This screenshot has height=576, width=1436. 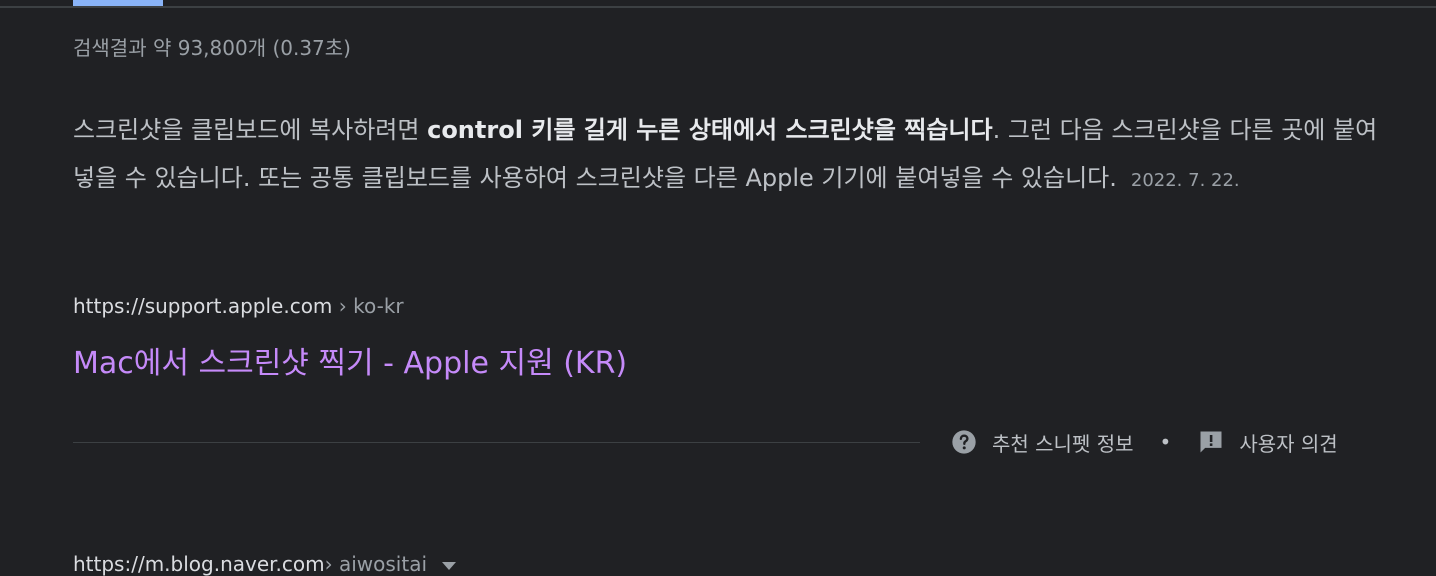 What do you see at coordinates (1185, 180) in the screenshot?
I see `snippet-date: 2022. 7. 22.` at bounding box center [1185, 180].